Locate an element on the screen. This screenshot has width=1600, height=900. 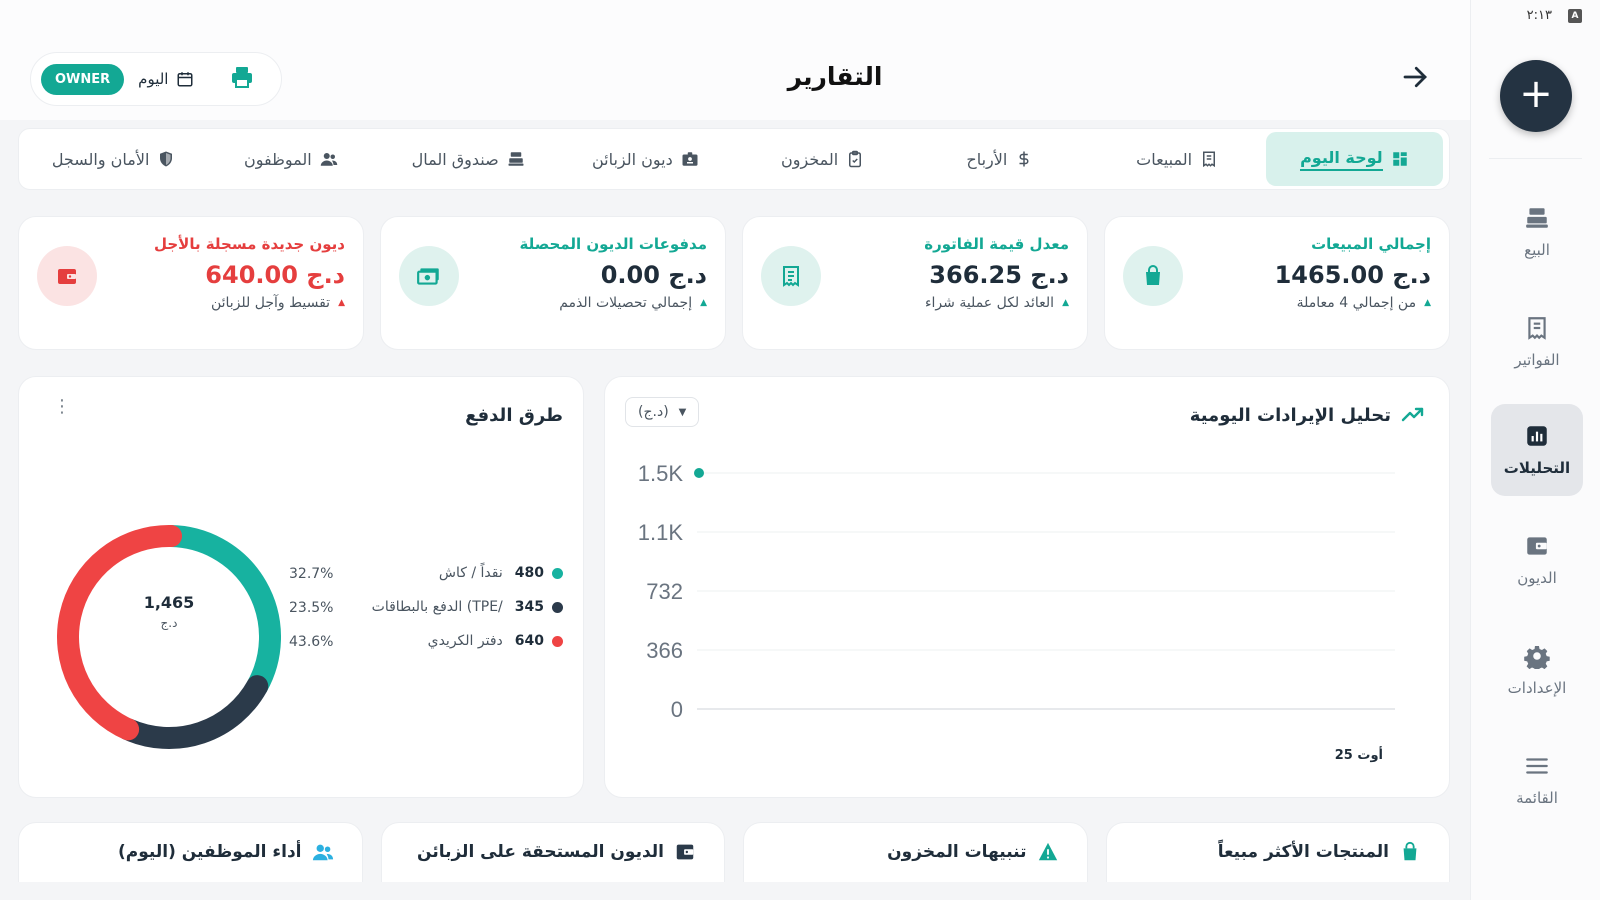
card-title-text: الديون المستحقة على الزبائن is located at coordinates (540, 852).